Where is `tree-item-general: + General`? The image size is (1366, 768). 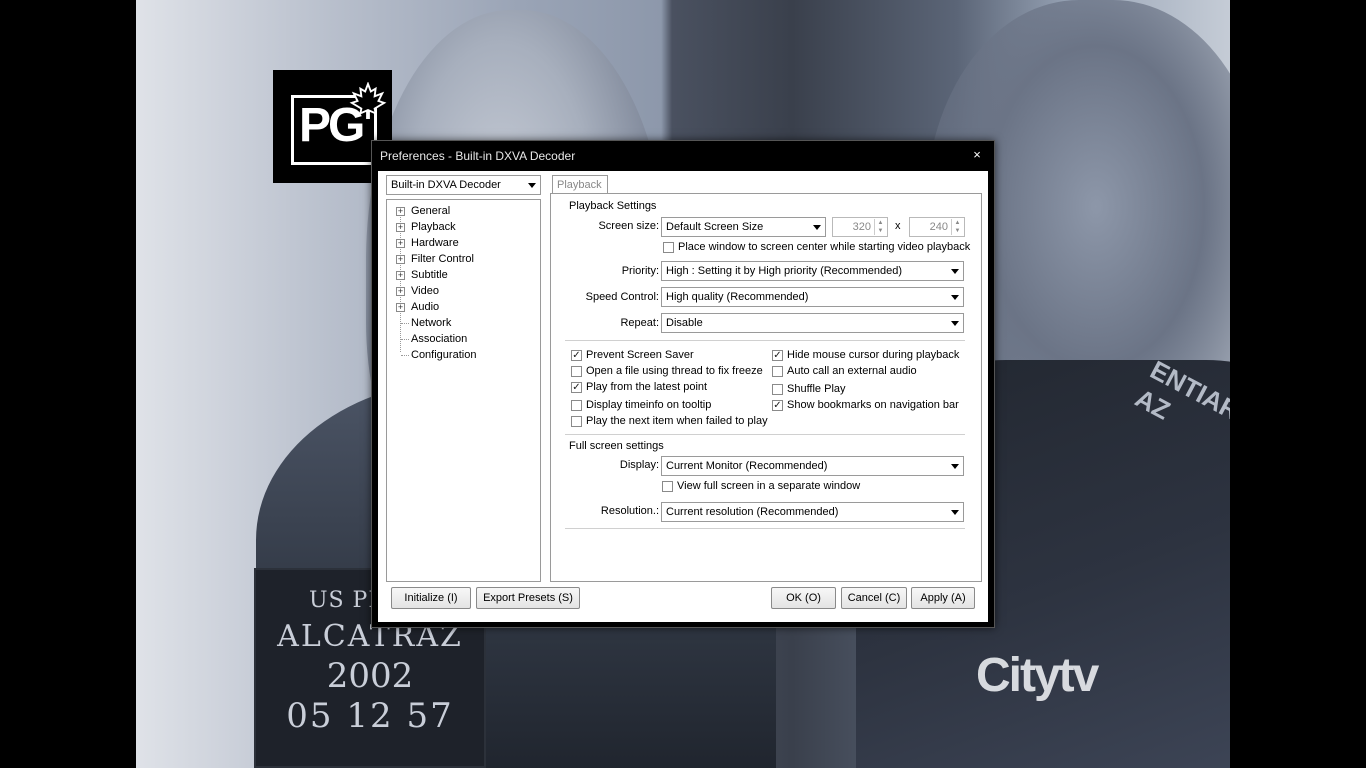
tree-item-general: + General is located at coordinates (462, 211).